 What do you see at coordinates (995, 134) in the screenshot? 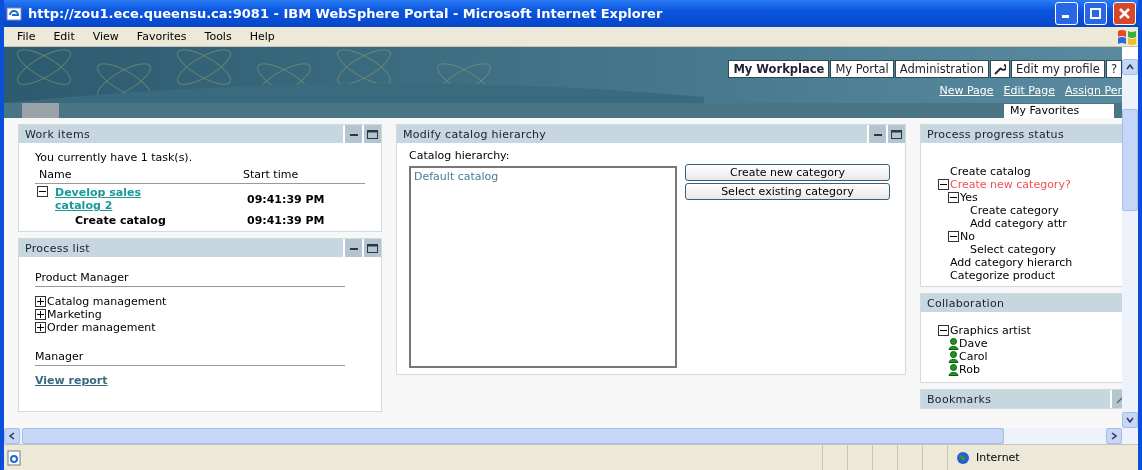
I see `portlet-title: Process progress status` at bounding box center [995, 134].